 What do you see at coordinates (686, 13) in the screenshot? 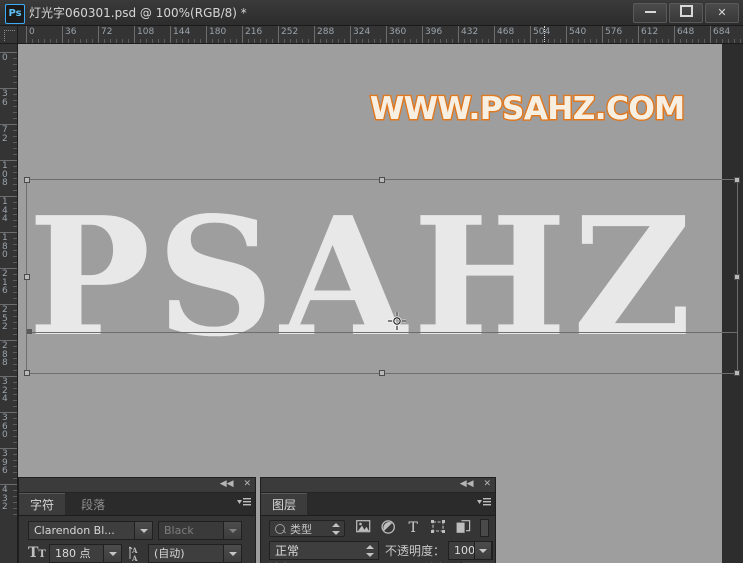
I see `maximize-button` at bounding box center [686, 13].